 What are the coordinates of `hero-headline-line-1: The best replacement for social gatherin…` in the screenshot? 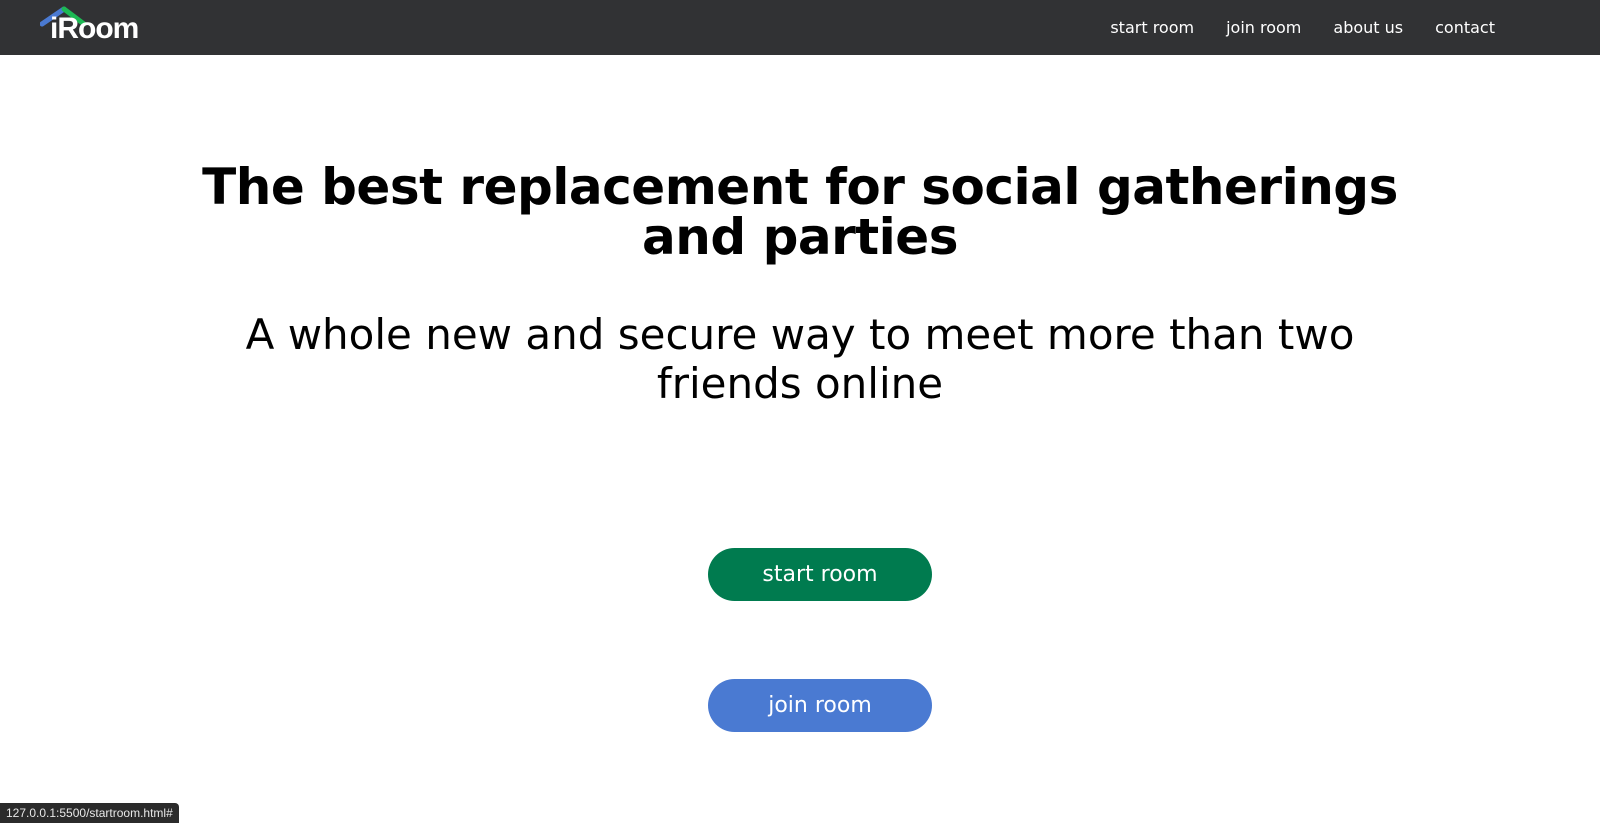 It's located at (800, 187).